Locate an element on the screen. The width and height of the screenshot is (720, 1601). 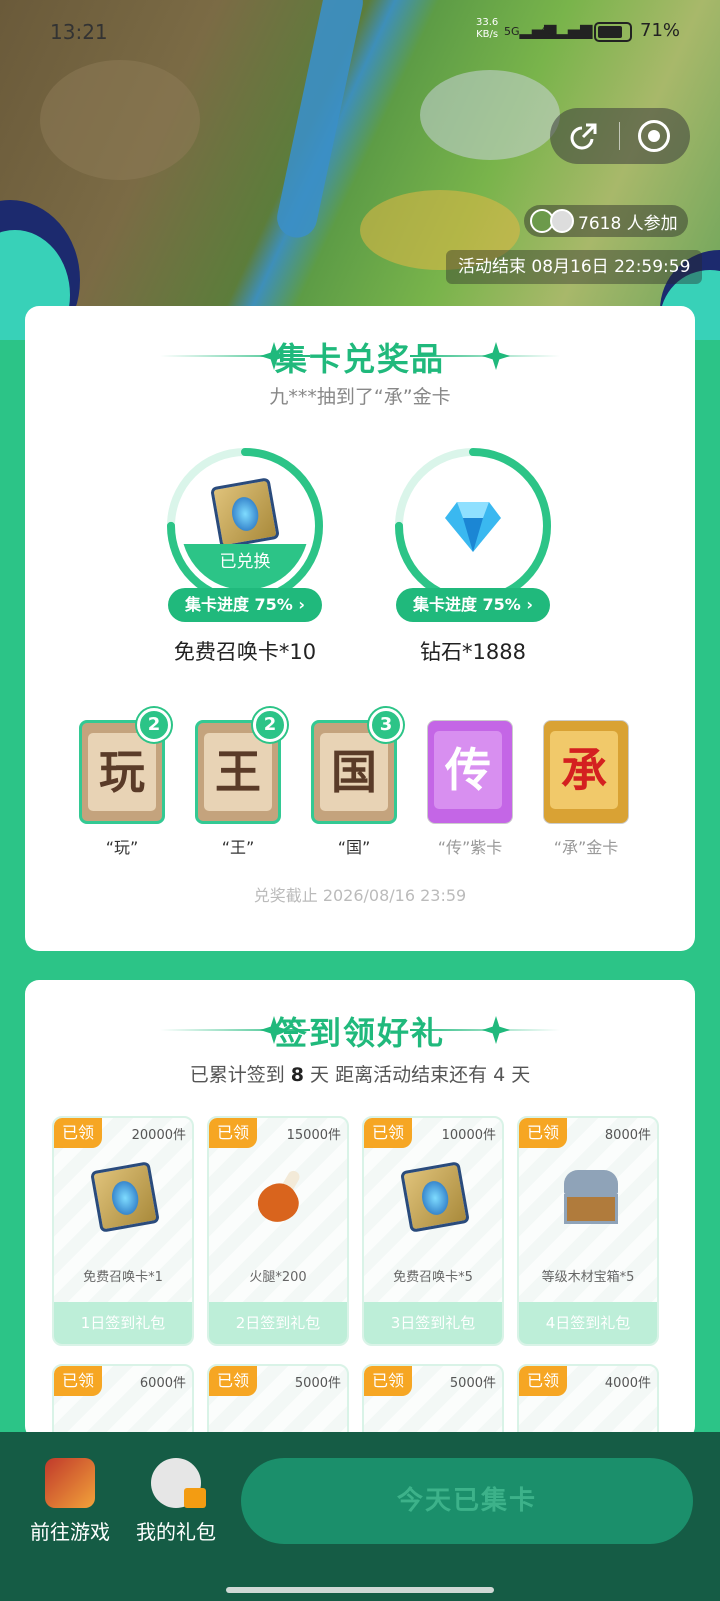
days-signed-count: 8 is located at coordinates (297, 1075).